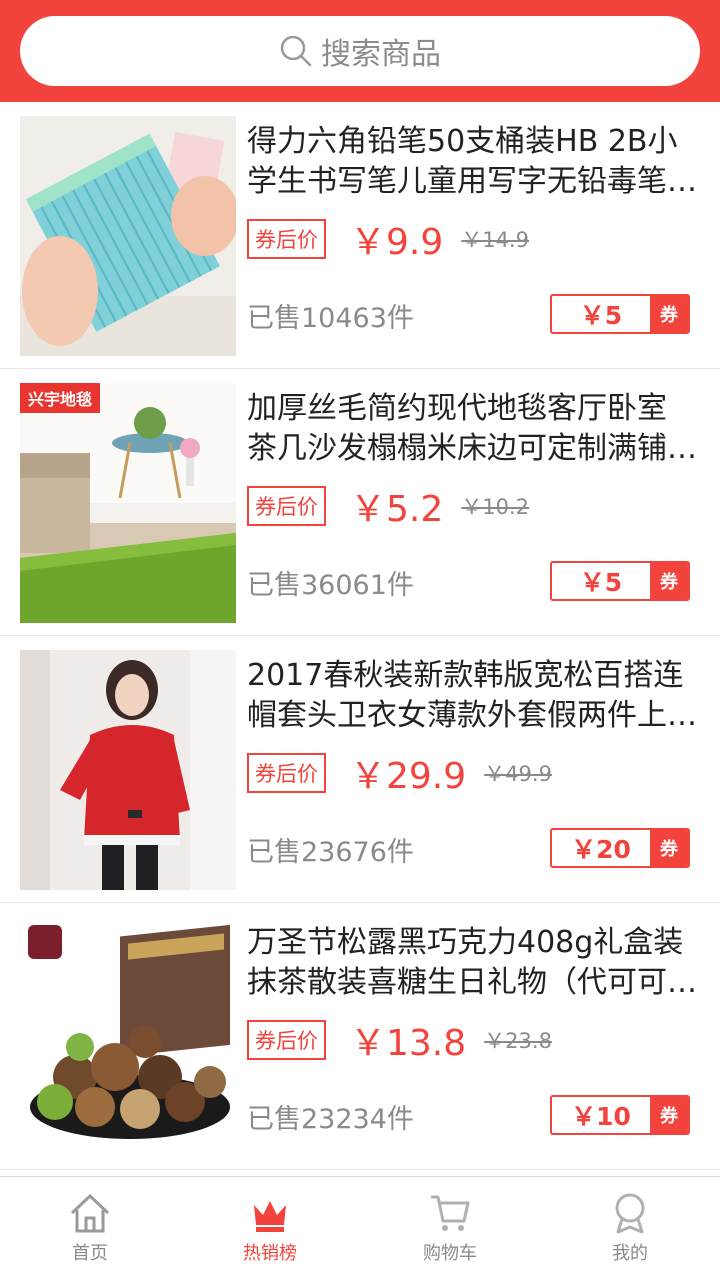 The height and width of the screenshot is (1280, 720). Describe the element at coordinates (397, 242) in the screenshot. I see `price: ￥9.9` at that location.